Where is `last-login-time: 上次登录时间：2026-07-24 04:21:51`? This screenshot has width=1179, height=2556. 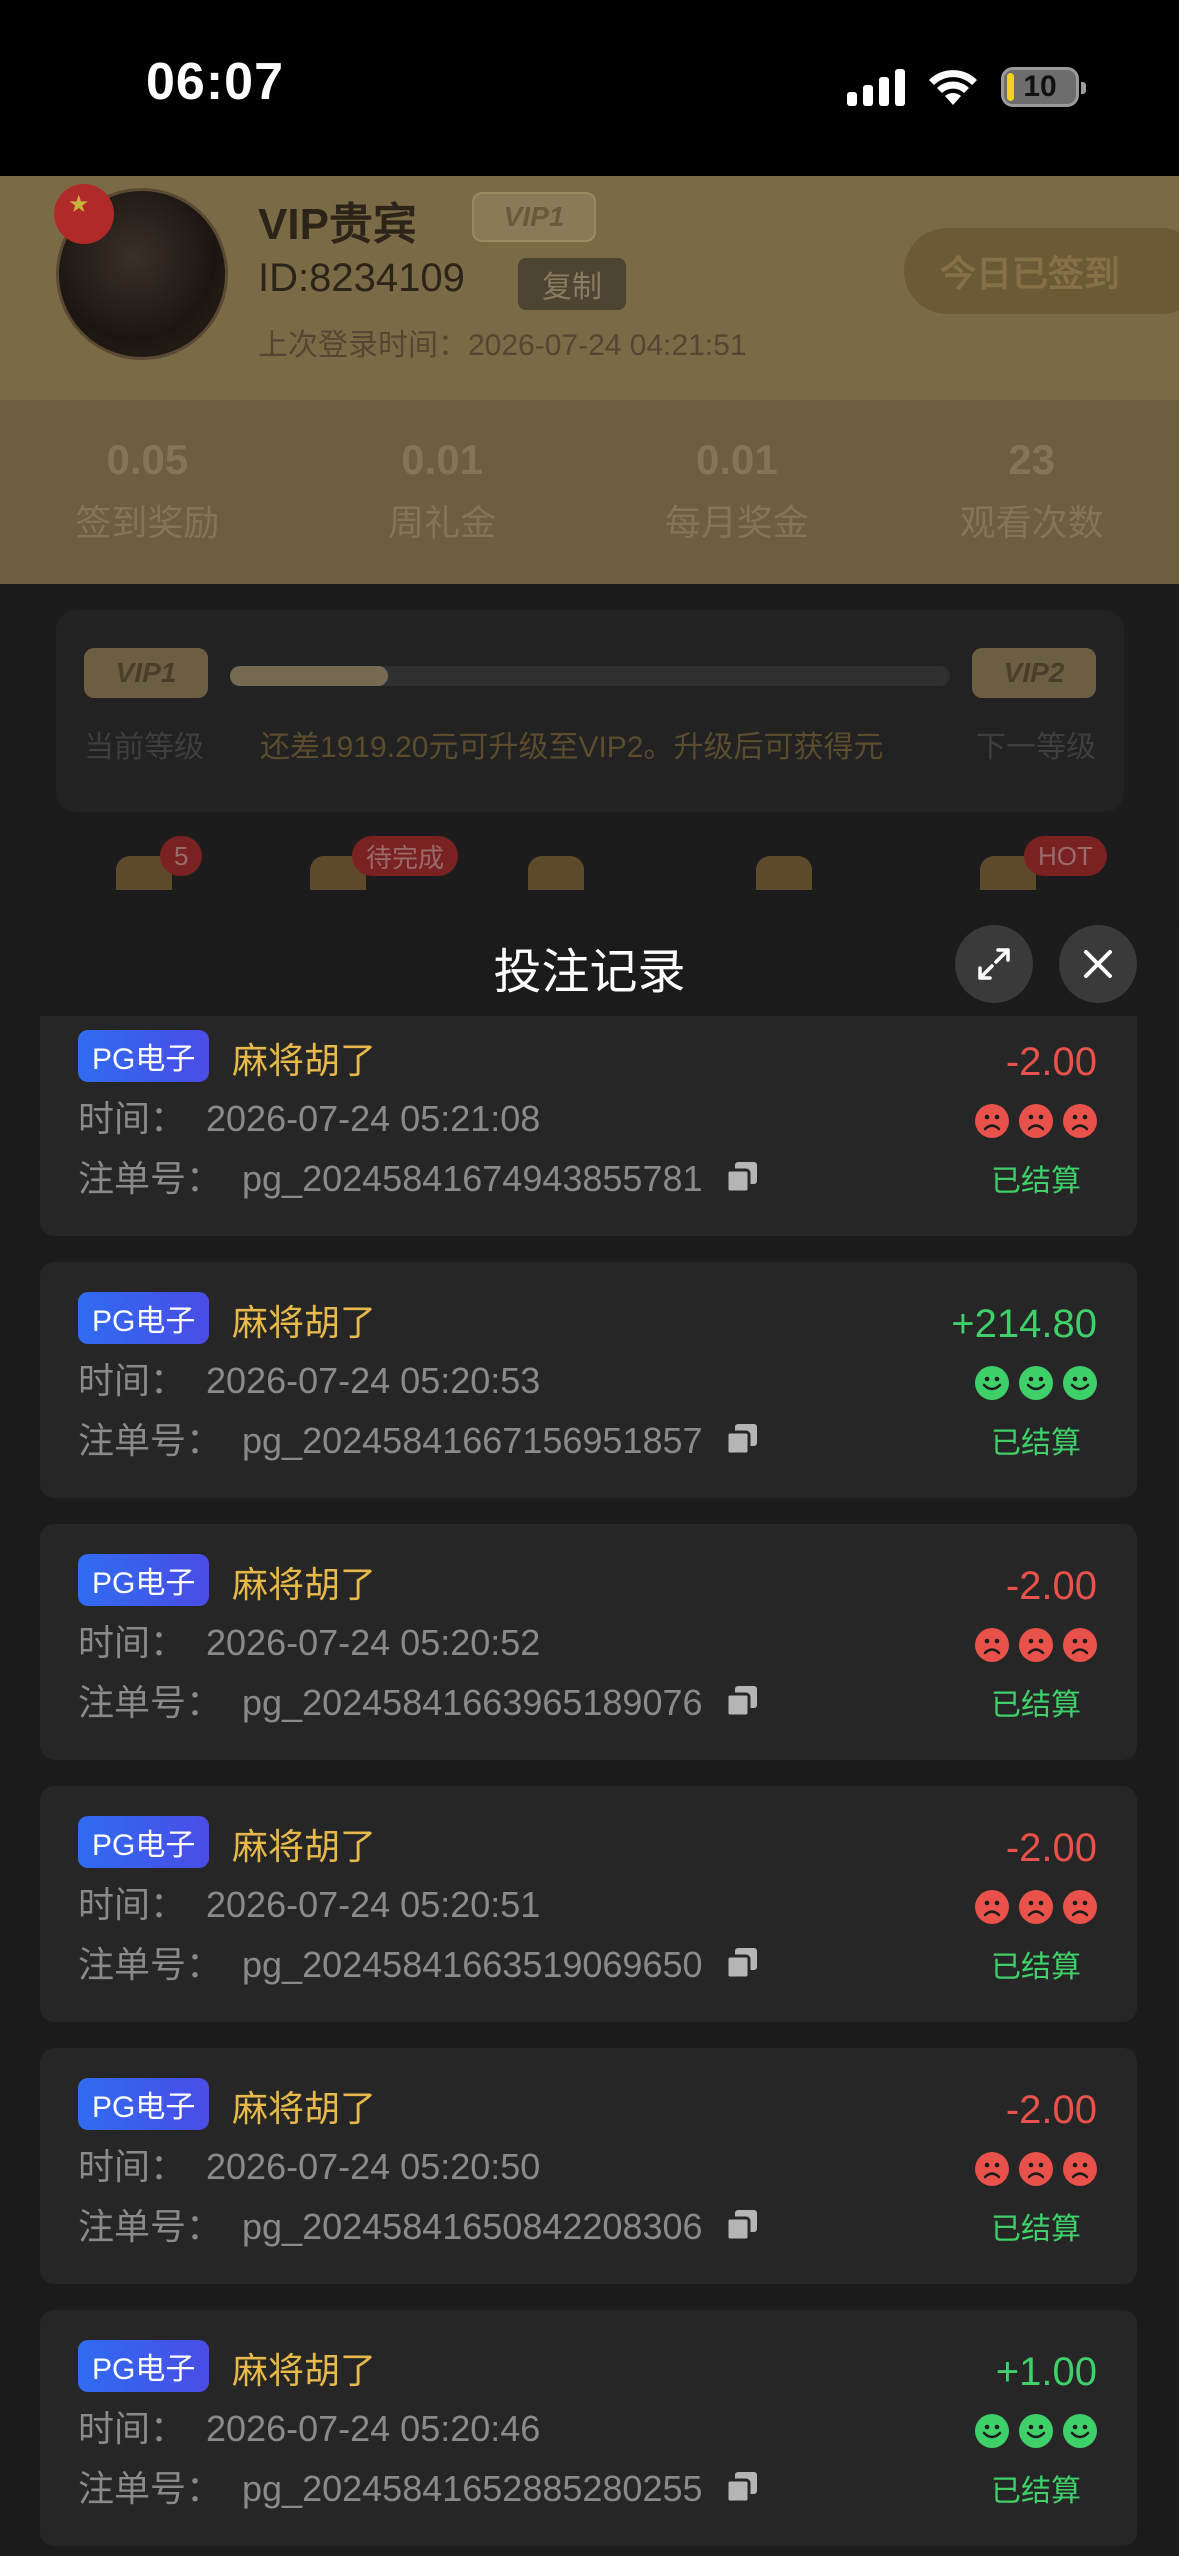
last-login-time: 上次登录时间：2026-07-24 04:21:51 is located at coordinates (502, 345).